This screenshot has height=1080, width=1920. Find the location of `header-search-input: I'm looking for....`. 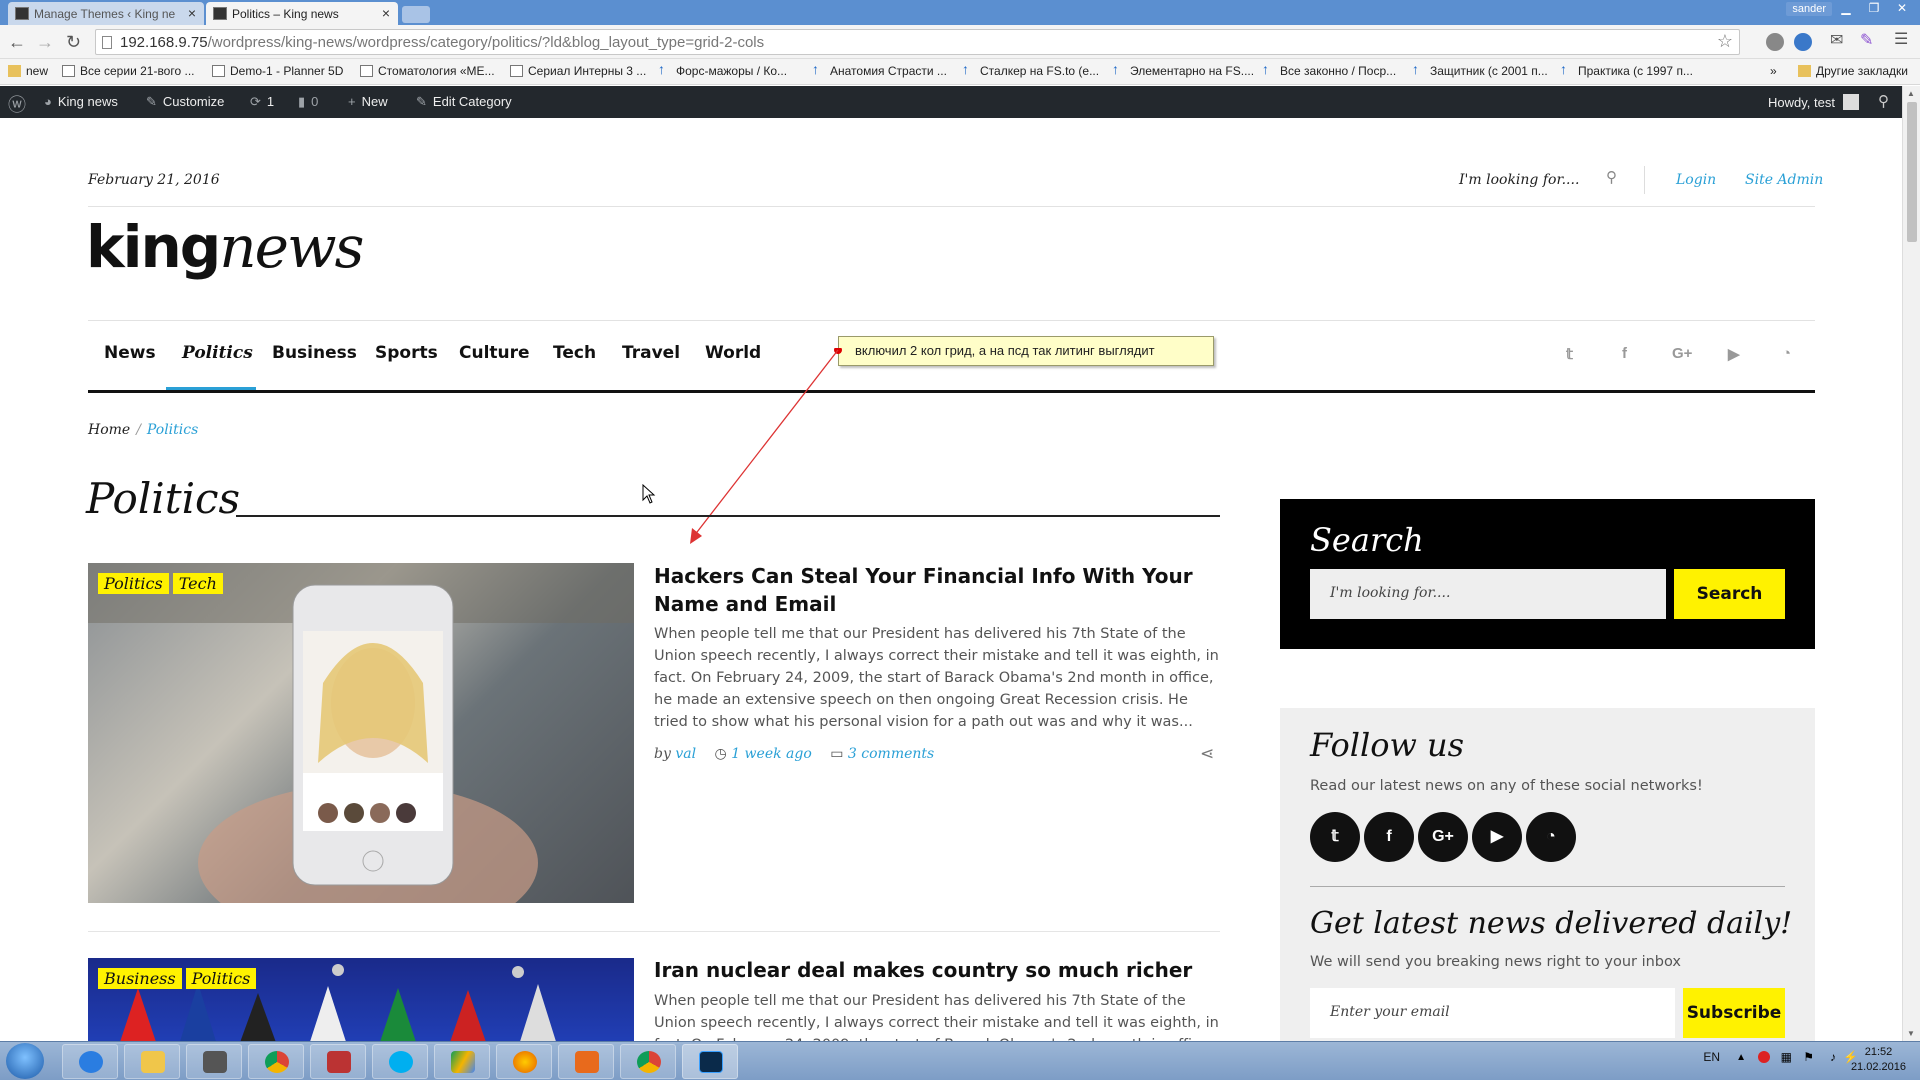

header-search-input: I'm looking for.... is located at coordinates (1519, 180).